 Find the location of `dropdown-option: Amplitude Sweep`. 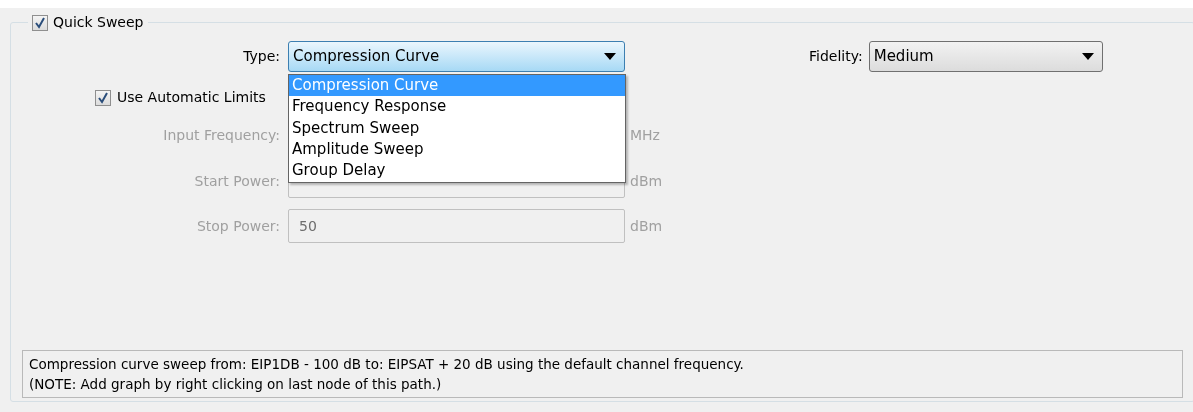

dropdown-option: Amplitude Sweep is located at coordinates (457, 149).